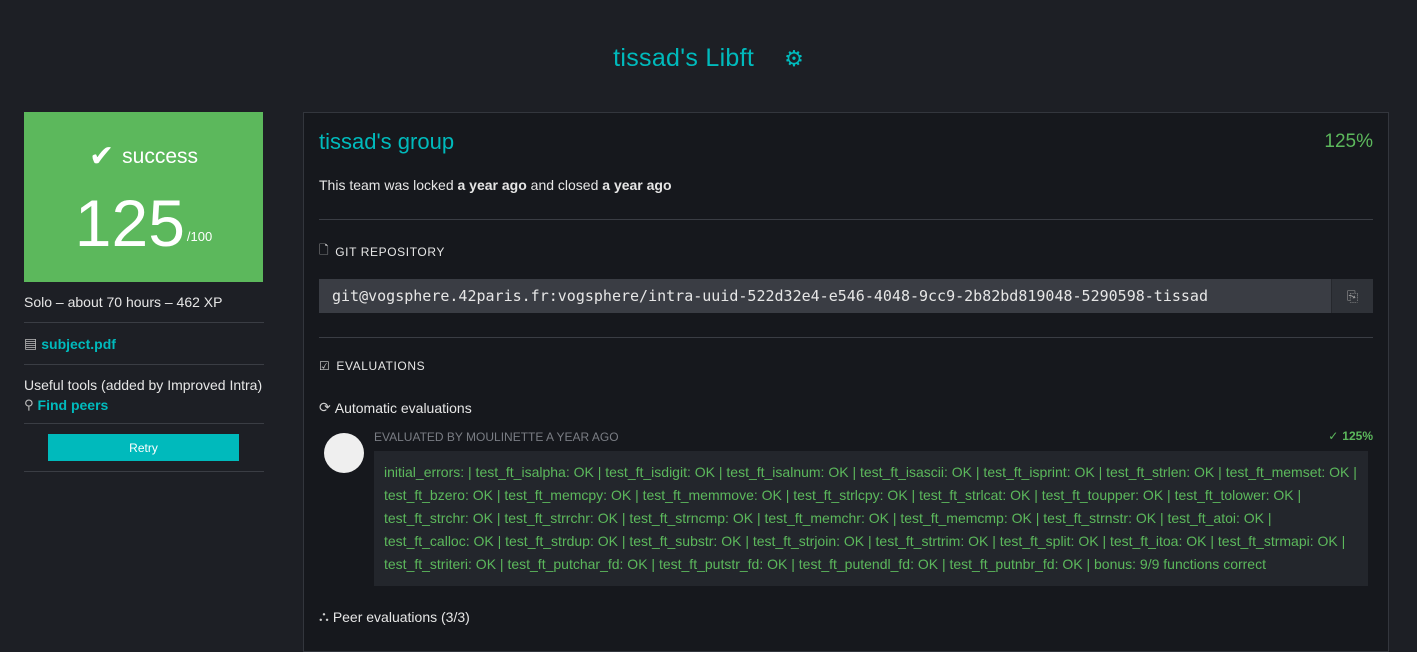 The height and width of the screenshot is (652, 1417). Describe the element at coordinates (199, 236) in the screenshot. I see `score-max: /100` at that location.